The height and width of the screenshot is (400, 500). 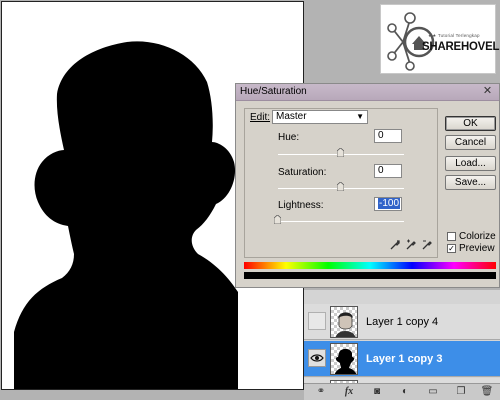 What do you see at coordinates (451, 248) in the screenshot?
I see `preview-checkbox: ✓` at bounding box center [451, 248].